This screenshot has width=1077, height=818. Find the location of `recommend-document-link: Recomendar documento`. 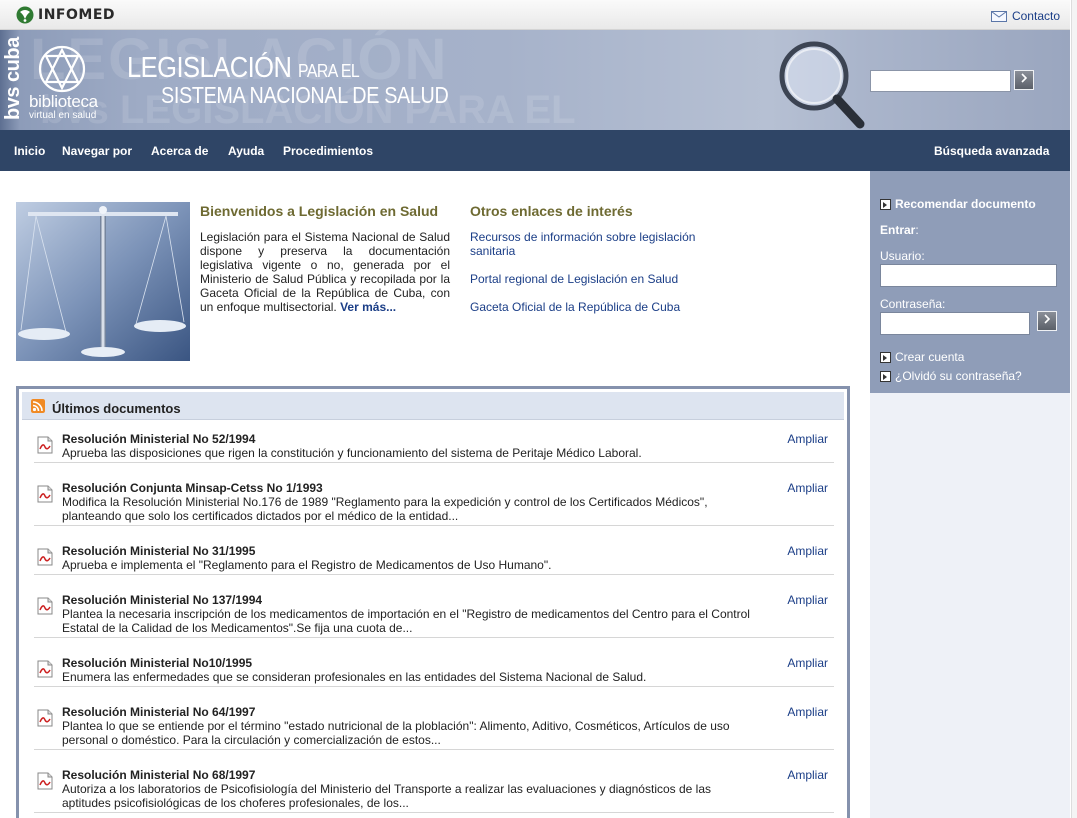

recommend-document-link: Recomendar documento is located at coordinates (958, 204).